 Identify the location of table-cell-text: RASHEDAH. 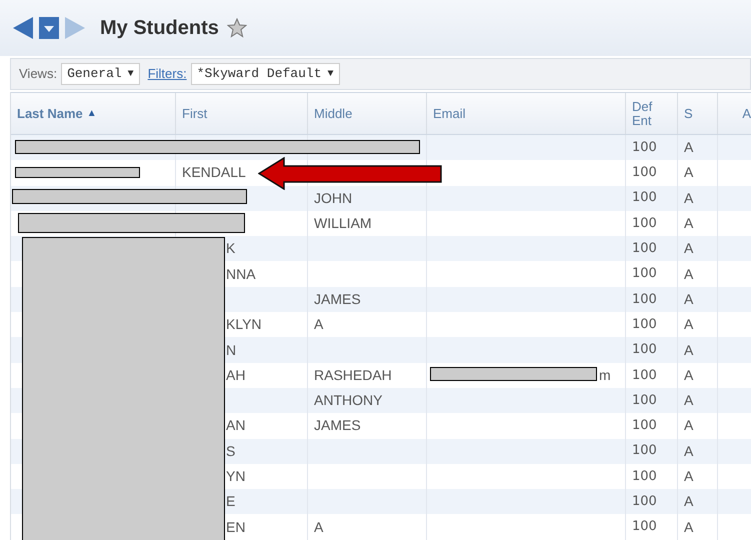
(353, 375).